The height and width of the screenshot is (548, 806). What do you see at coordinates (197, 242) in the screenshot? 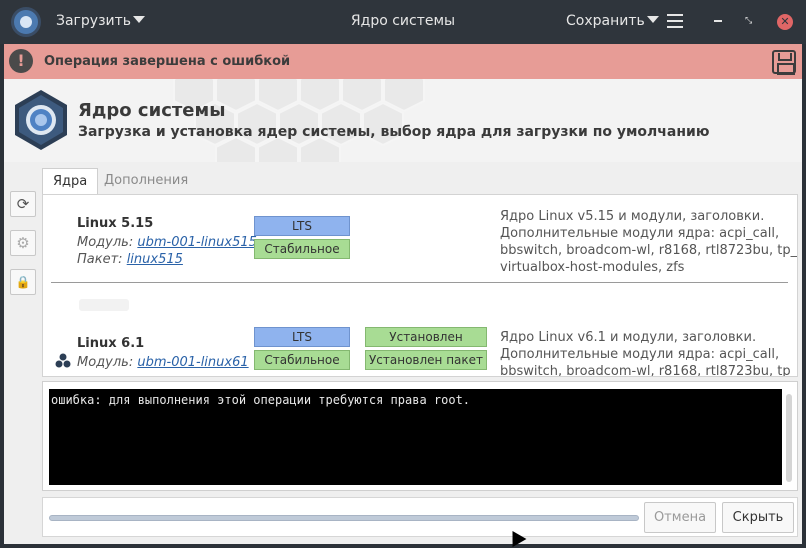
I see `module-link: ubm-001-linux515` at bounding box center [197, 242].